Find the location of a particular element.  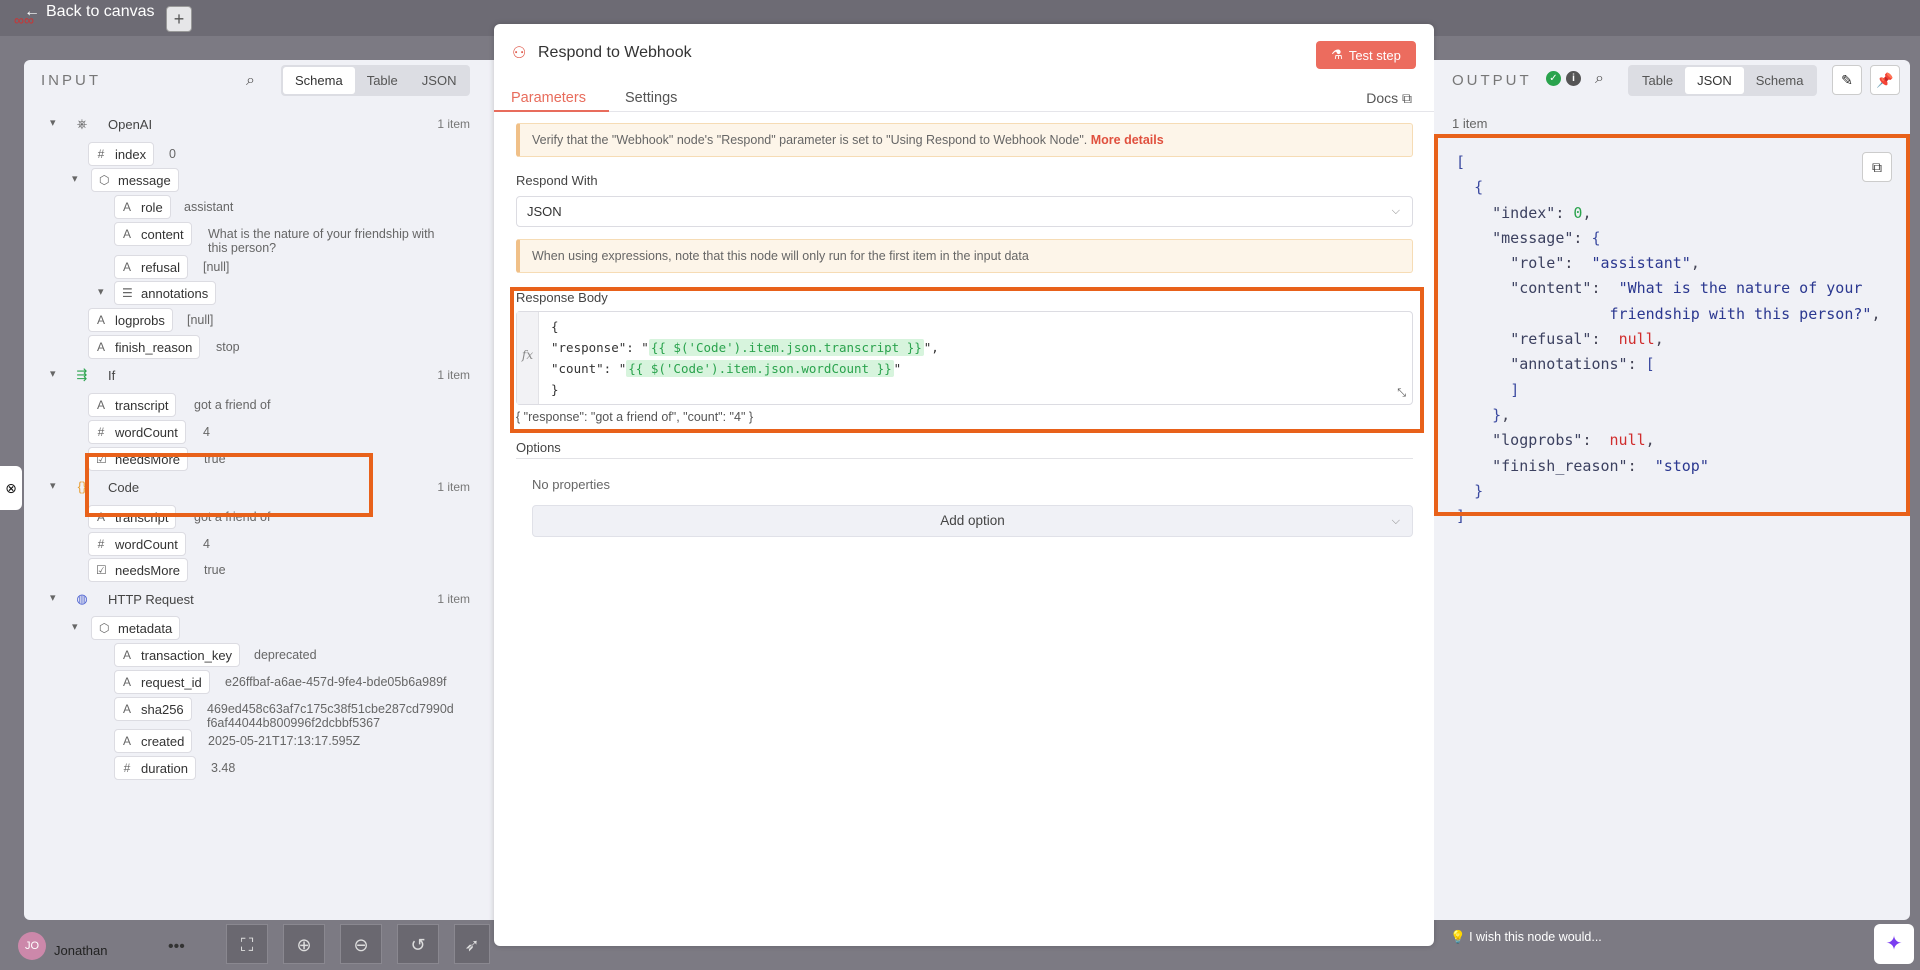

undo-icon: ↺ is located at coordinates (418, 944).